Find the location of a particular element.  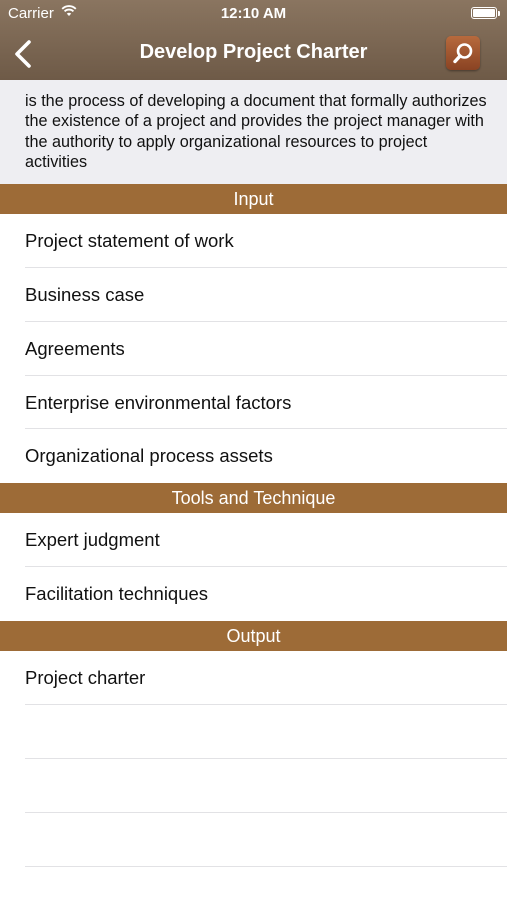

list-item-project-statement-of-work: Project statement of work is located at coordinates (266, 241).